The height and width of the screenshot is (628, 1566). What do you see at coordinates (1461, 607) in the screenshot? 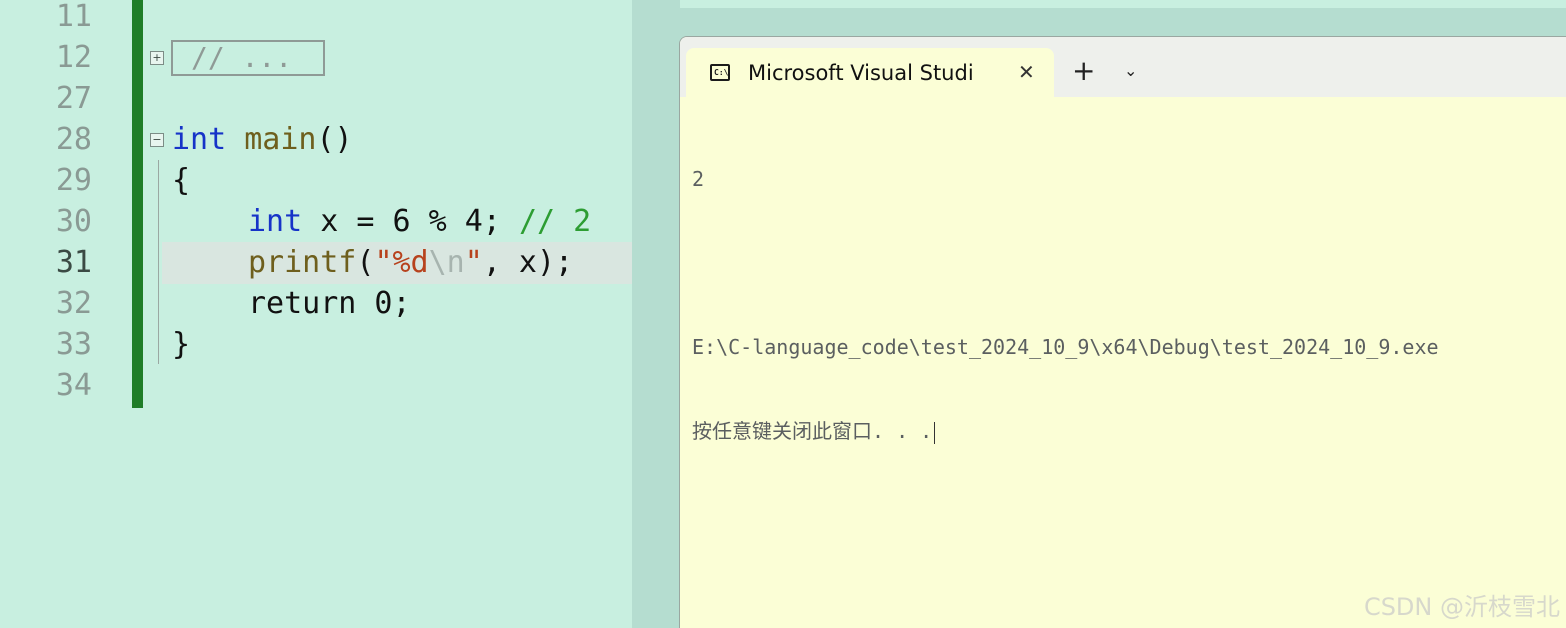
I see `watermark: CSDN @沂枝雪北` at bounding box center [1461, 607].